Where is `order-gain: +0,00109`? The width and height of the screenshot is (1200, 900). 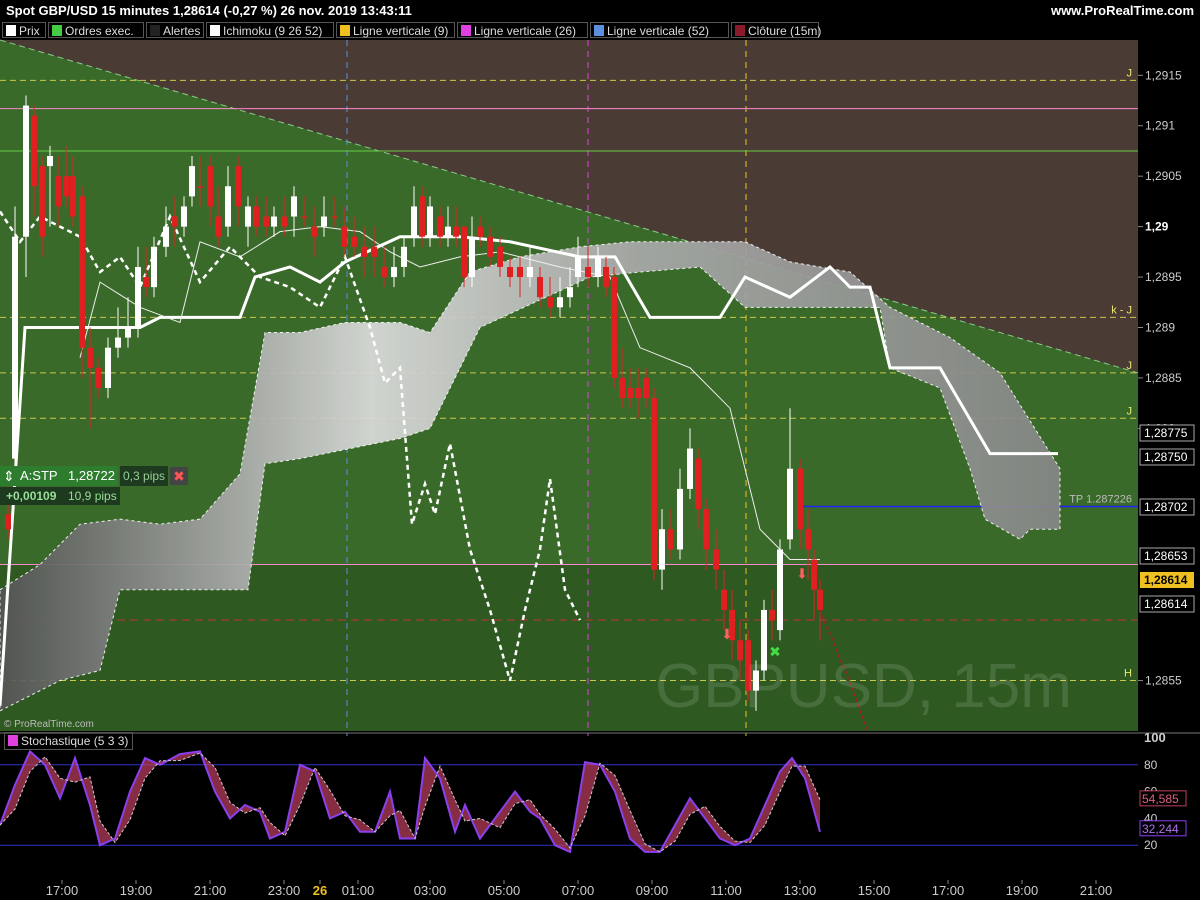
order-gain: +0,00109 is located at coordinates (31, 496).